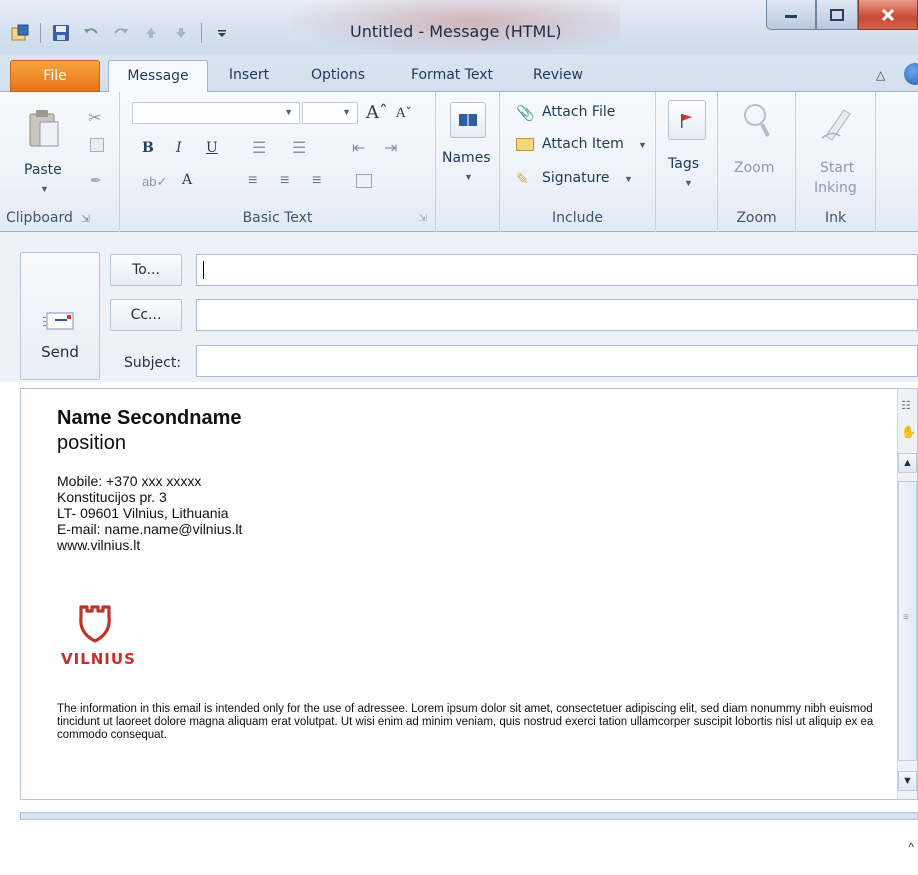 The height and width of the screenshot is (875, 918). What do you see at coordinates (158, 76) in the screenshot?
I see `tab-message: Message` at bounding box center [158, 76].